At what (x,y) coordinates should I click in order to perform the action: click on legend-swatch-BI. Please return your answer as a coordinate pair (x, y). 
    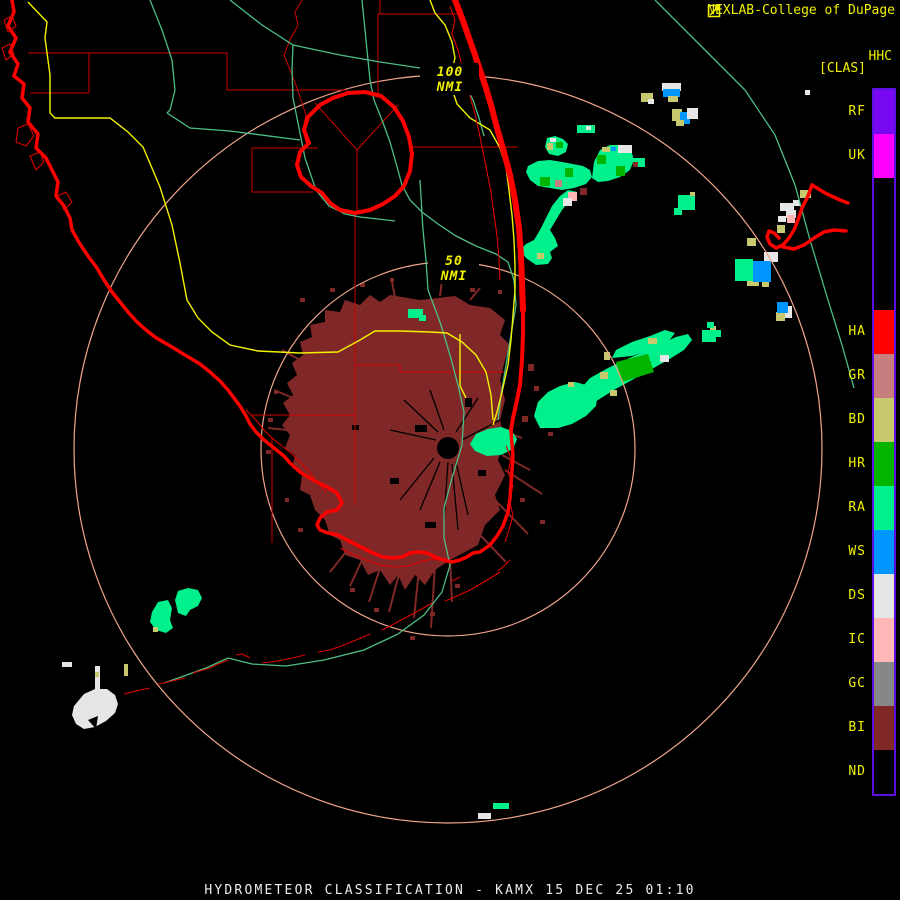
    Looking at the image, I should click on (884, 728).